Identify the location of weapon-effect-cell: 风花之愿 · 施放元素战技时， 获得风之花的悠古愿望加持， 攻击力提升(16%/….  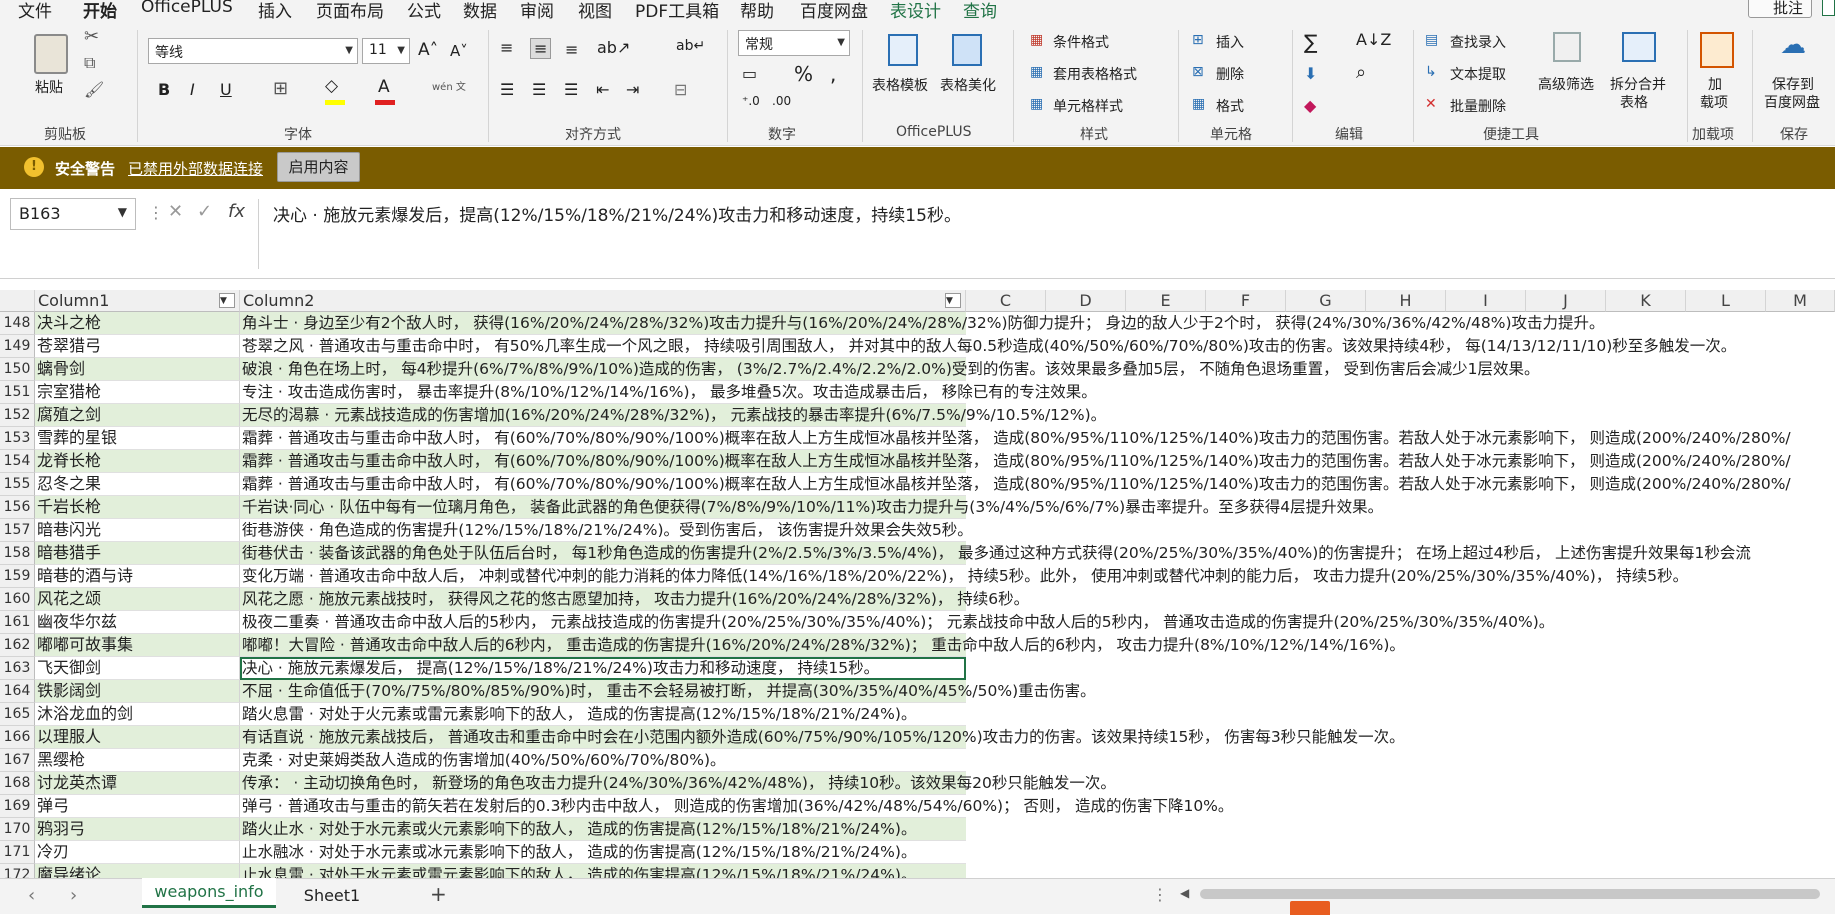
(634, 599).